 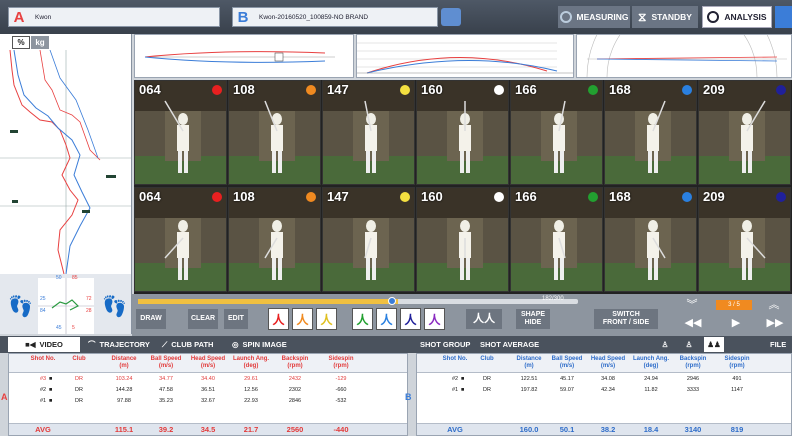 What do you see at coordinates (736, 324) in the screenshot?
I see `play-icon: ▶` at bounding box center [736, 324].